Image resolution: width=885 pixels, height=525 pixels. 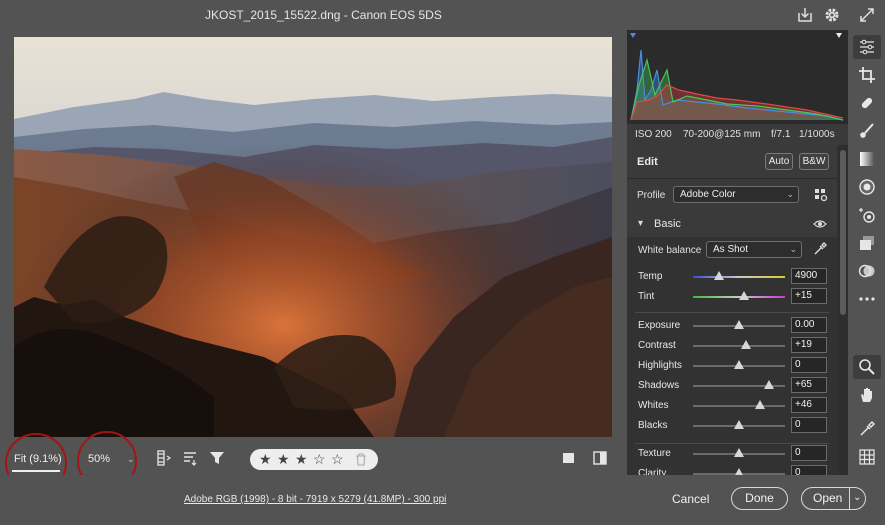 I want to click on title-bar: JKOST_2015_15522.dng - Canon EOS 5DS, so click(x=442, y=15).